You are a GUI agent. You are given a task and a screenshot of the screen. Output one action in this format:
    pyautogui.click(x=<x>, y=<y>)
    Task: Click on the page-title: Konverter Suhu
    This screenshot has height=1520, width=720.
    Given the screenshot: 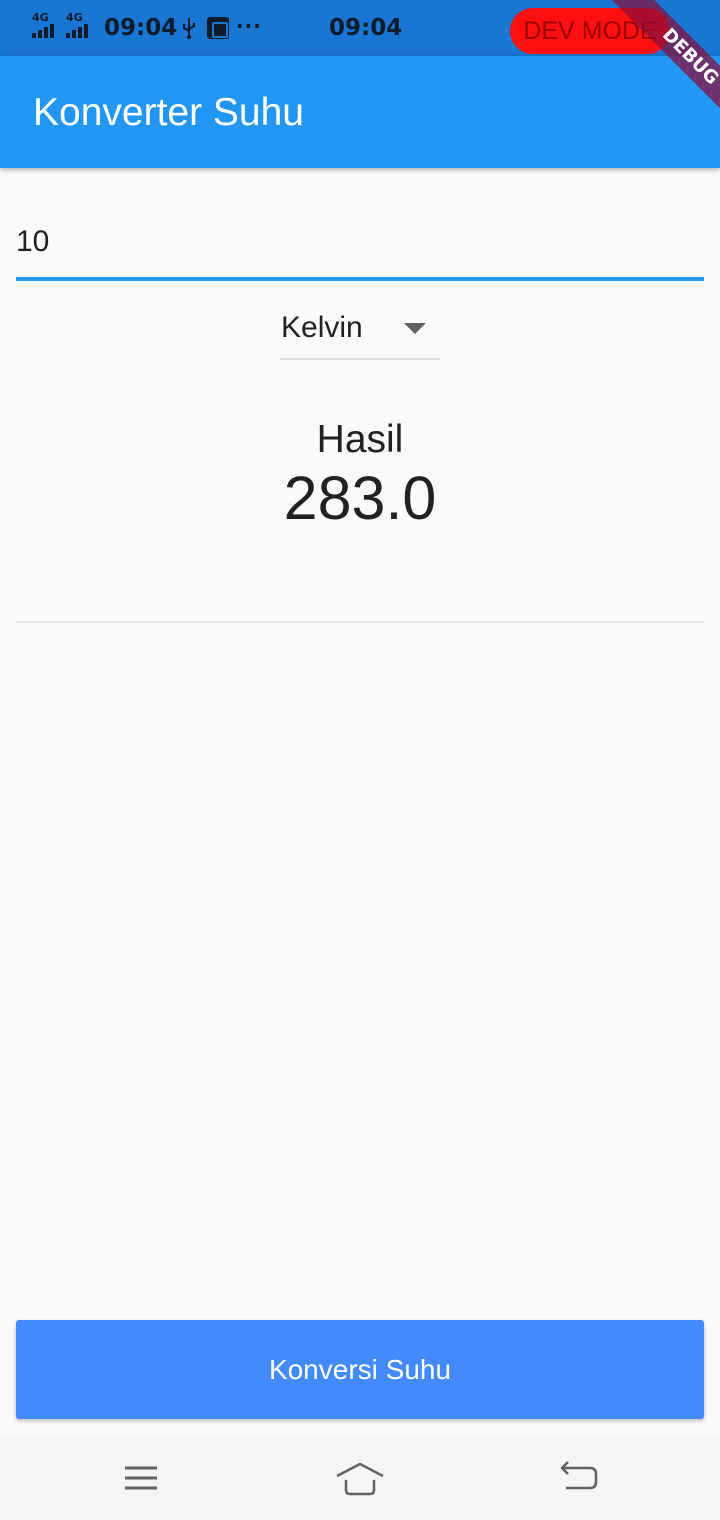 What is the action you would take?
    pyautogui.click(x=169, y=112)
    